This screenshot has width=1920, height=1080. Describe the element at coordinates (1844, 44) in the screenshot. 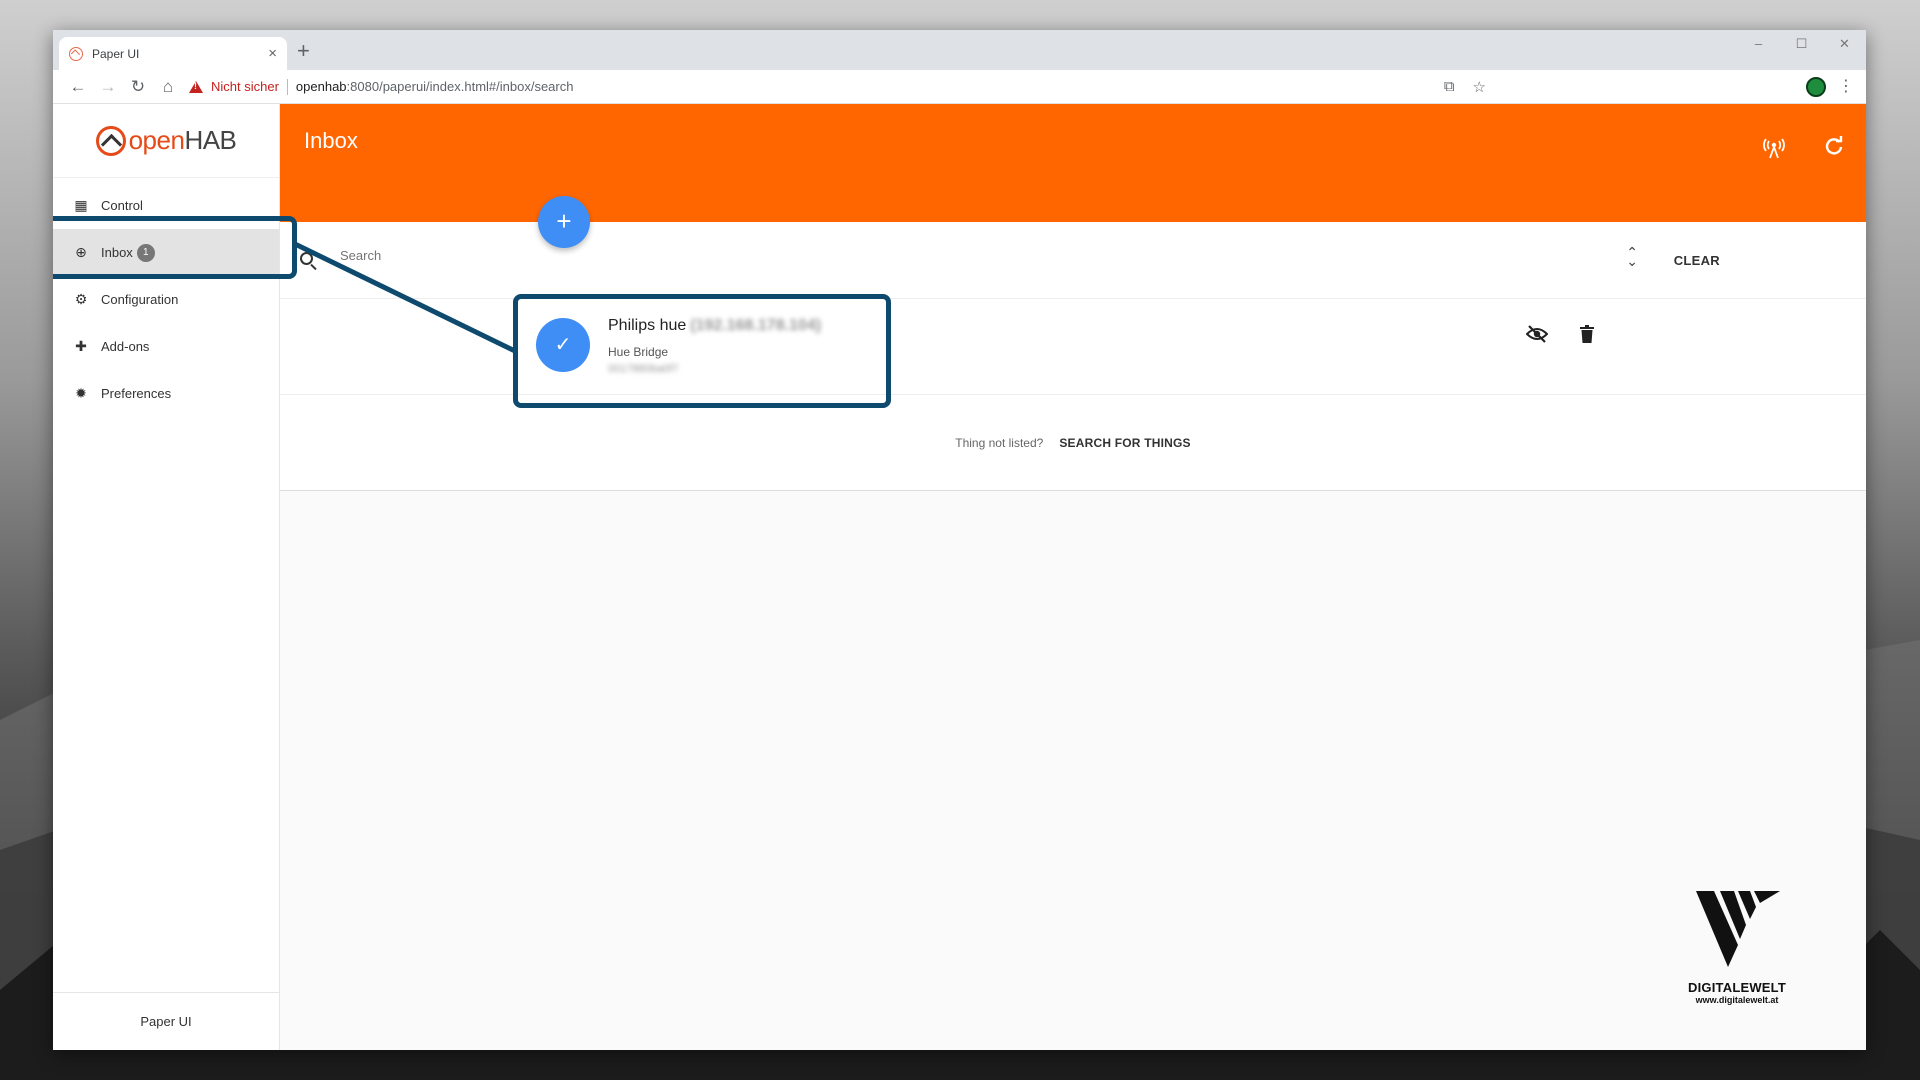

I see `close-window-button: ✕` at that location.